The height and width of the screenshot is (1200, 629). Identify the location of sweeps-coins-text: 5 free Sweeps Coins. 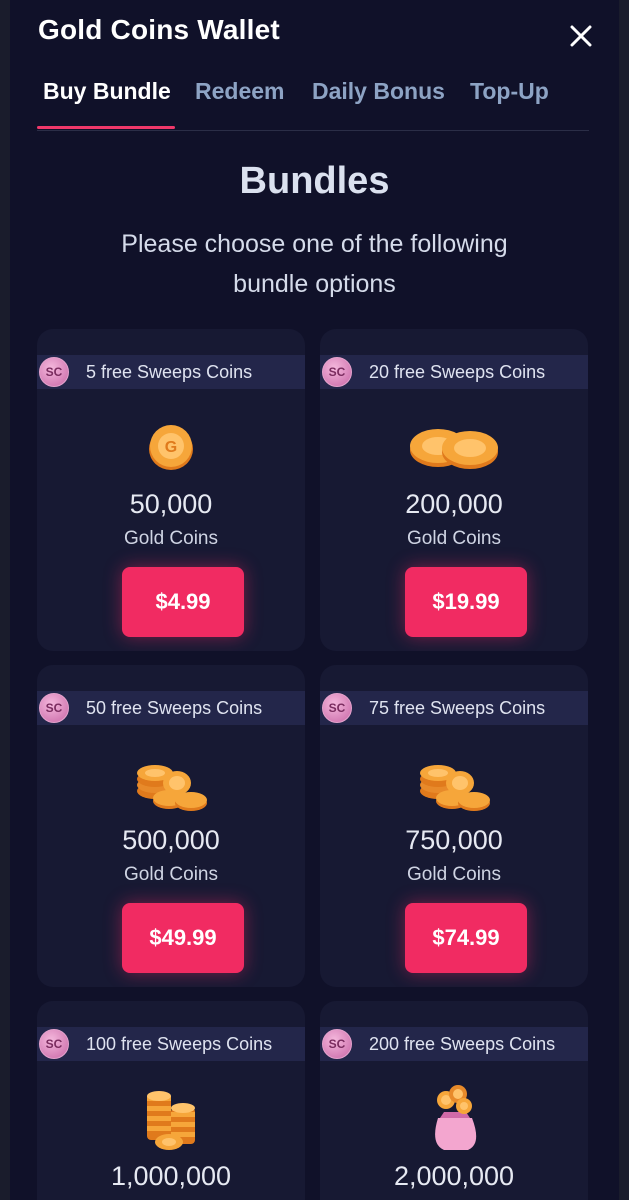
(169, 371).